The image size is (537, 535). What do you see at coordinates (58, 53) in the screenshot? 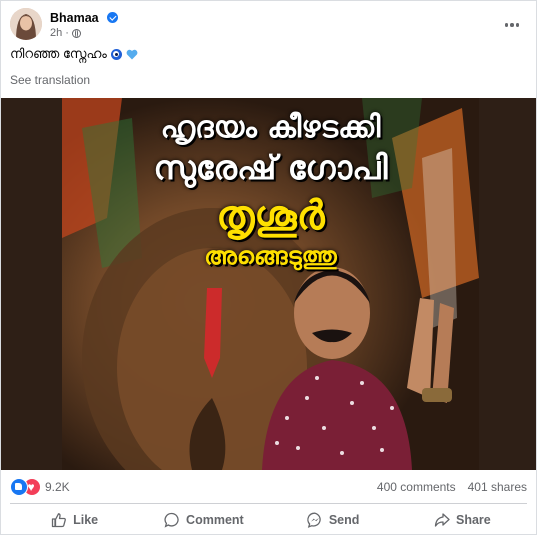
I see `caption-text: നിറഞ്ഞ സ്നേഹം` at bounding box center [58, 53].